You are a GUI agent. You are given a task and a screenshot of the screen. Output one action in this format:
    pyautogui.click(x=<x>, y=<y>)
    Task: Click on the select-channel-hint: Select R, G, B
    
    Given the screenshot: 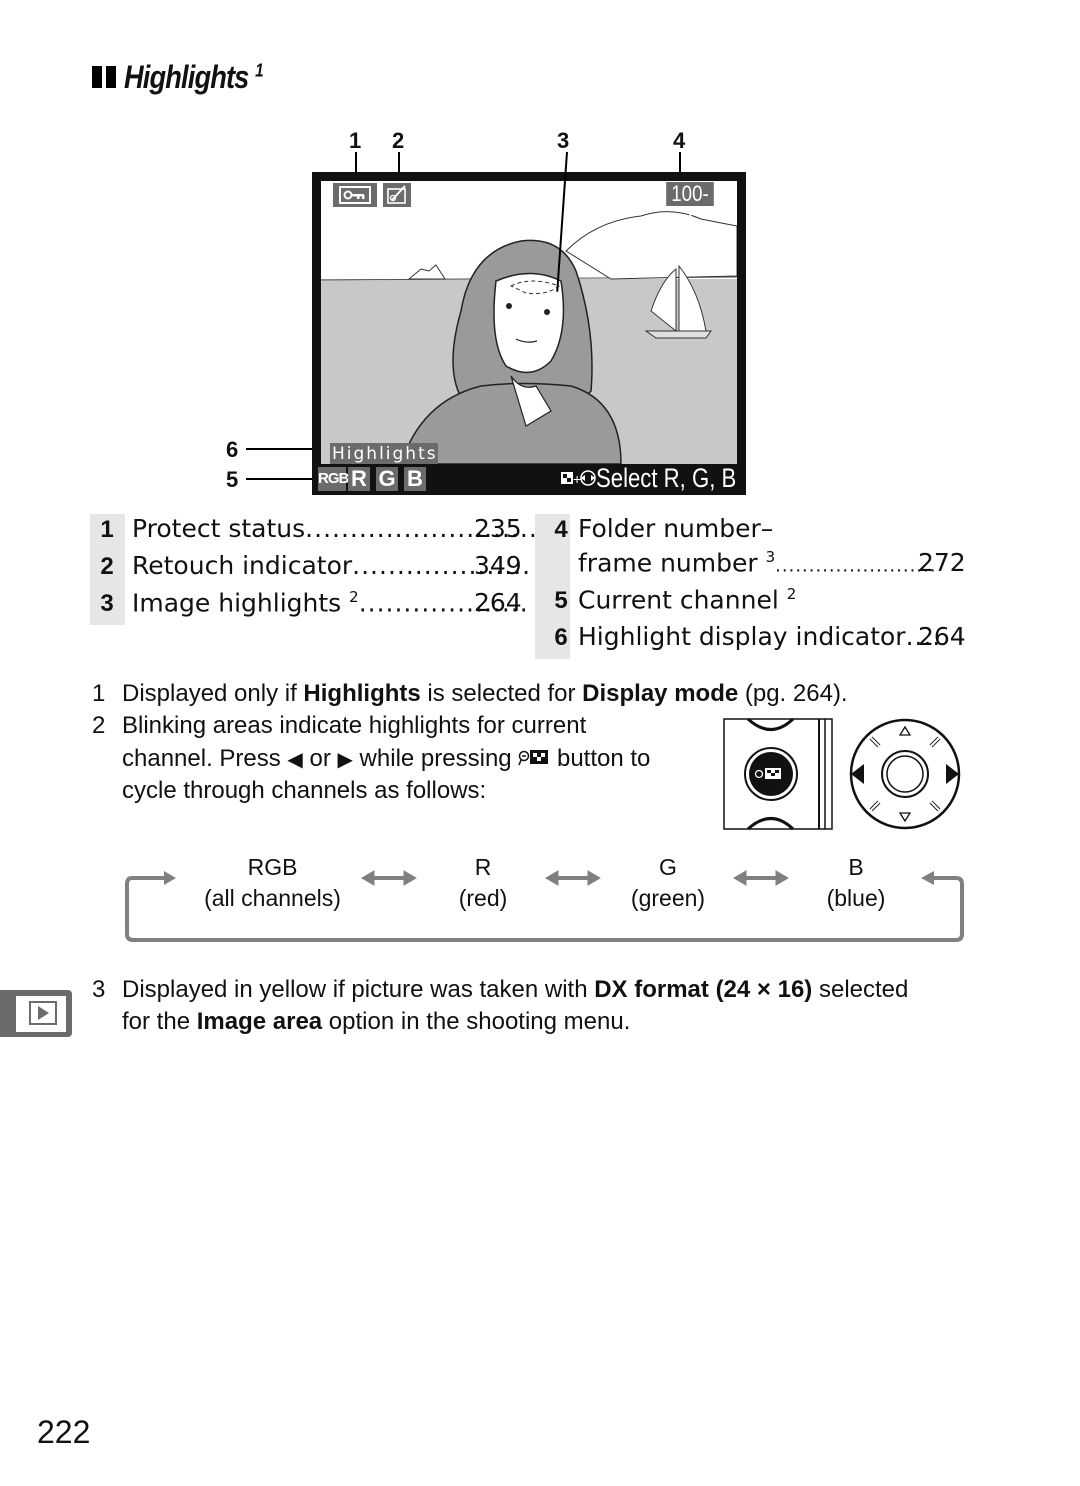 What is the action you would take?
    pyautogui.click(x=666, y=478)
    